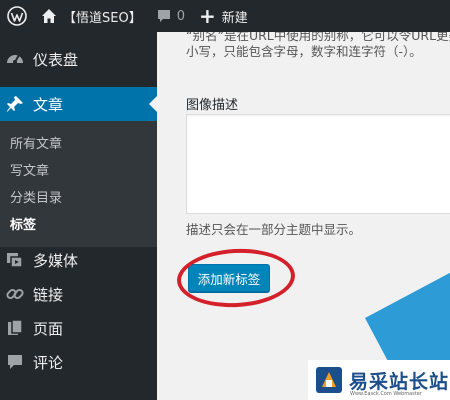  What do you see at coordinates (78, 362) in the screenshot?
I see `menu-item-comments: 评论` at bounding box center [78, 362].